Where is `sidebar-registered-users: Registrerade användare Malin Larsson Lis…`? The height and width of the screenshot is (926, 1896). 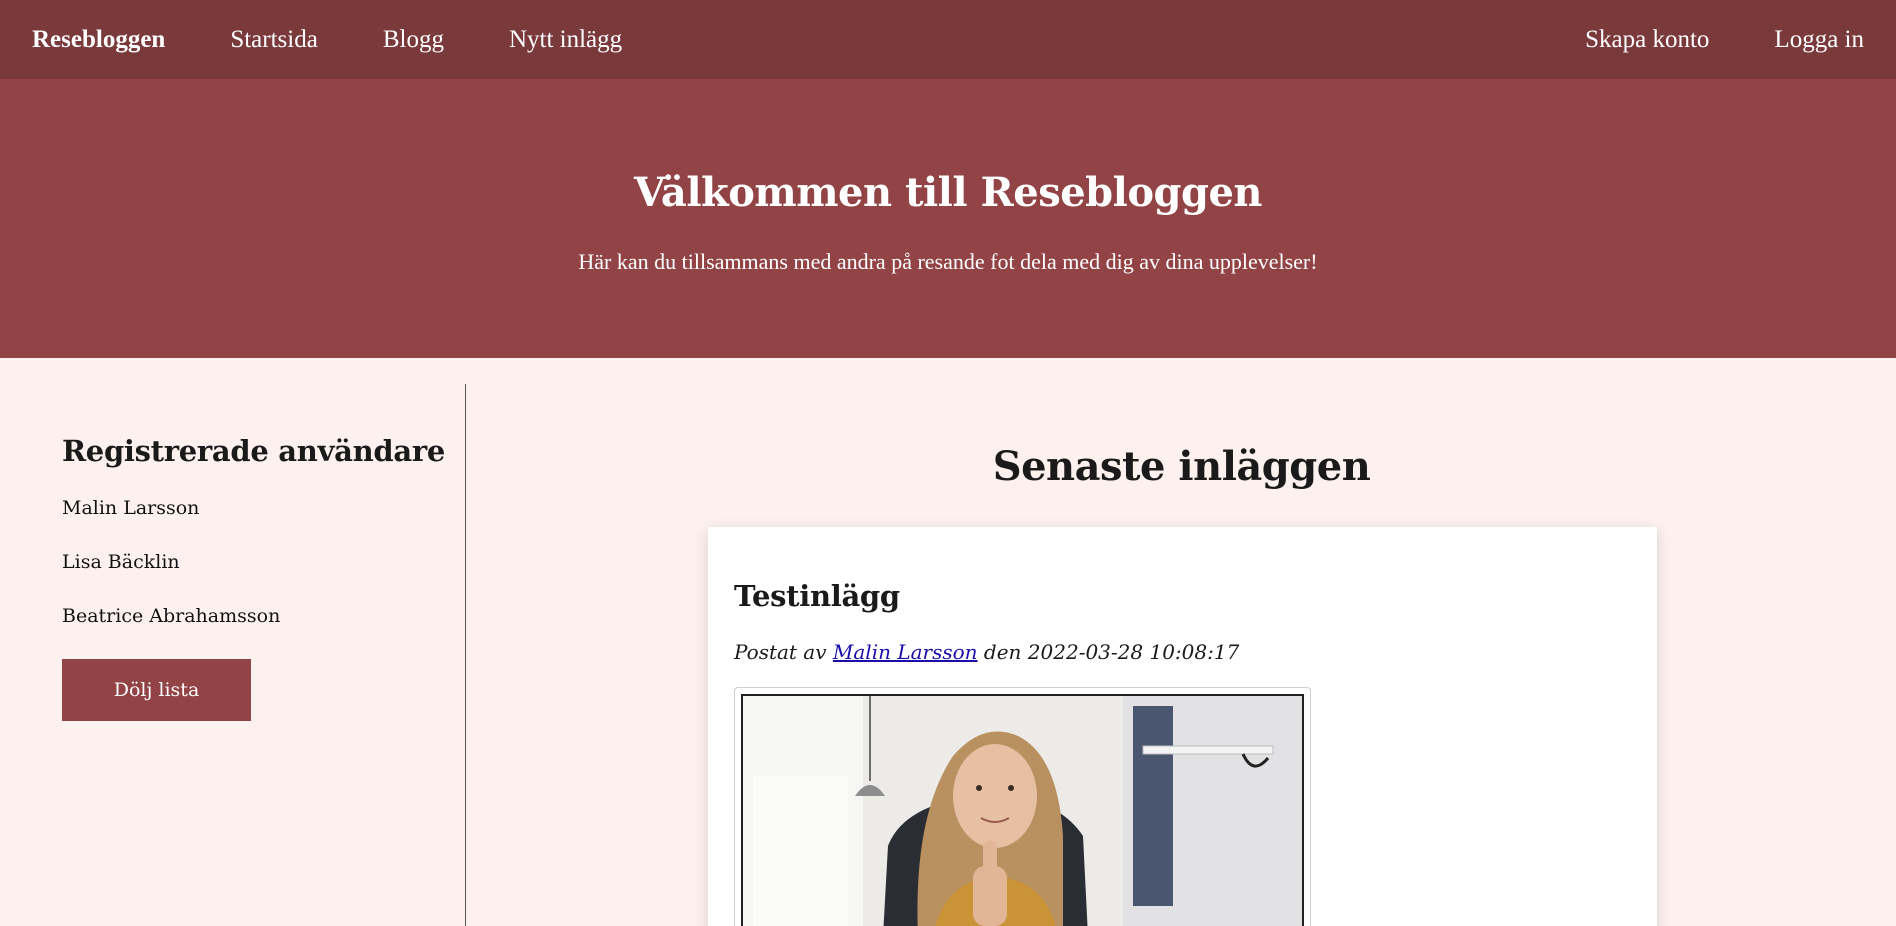
sidebar-registered-users: Registrerade användare Malin Larsson Lis… is located at coordinates (233, 655).